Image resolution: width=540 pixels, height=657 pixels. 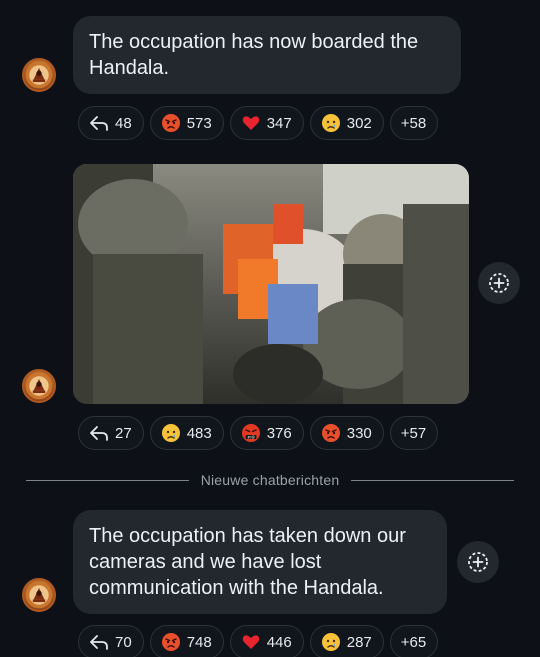 I want to click on reaction-angry: 573, so click(x=186, y=123).